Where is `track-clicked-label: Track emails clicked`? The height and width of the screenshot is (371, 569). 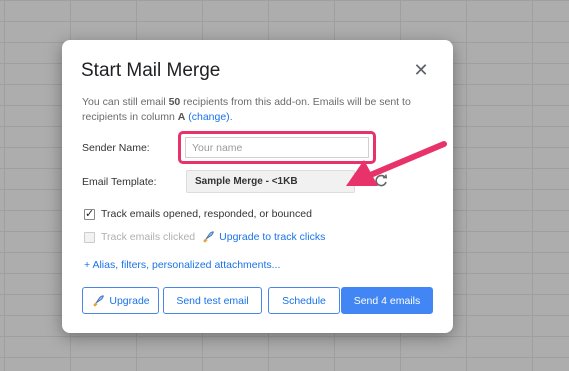 track-clicked-label: Track emails clicked is located at coordinates (148, 237).